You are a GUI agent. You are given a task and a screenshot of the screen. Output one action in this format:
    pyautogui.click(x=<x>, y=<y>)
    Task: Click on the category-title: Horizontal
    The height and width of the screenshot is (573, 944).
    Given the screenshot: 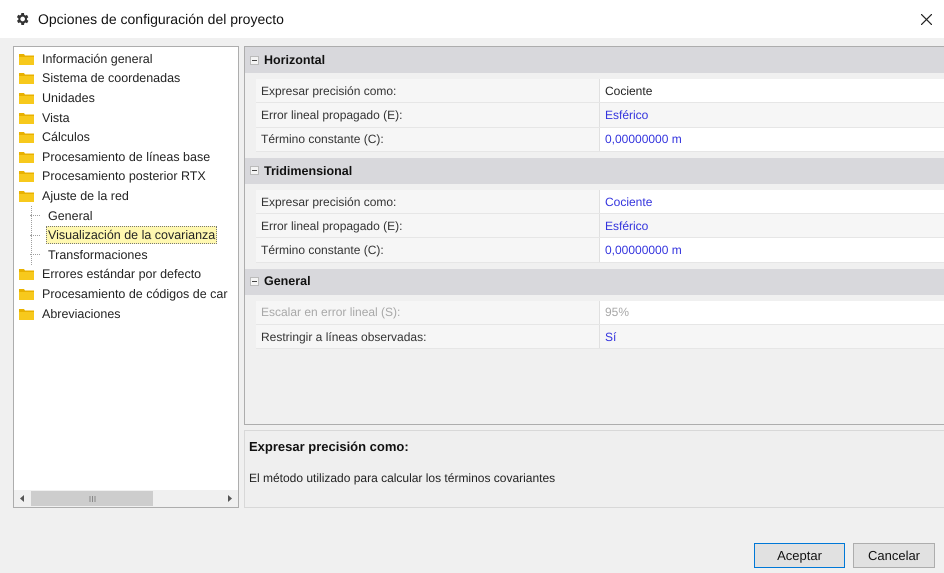 What is the action you would take?
    pyautogui.click(x=295, y=60)
    